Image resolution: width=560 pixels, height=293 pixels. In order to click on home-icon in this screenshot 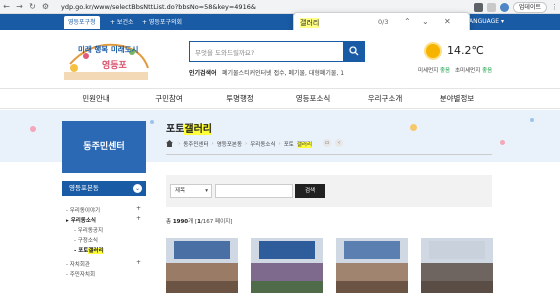, I will do `click(169, 143)`.